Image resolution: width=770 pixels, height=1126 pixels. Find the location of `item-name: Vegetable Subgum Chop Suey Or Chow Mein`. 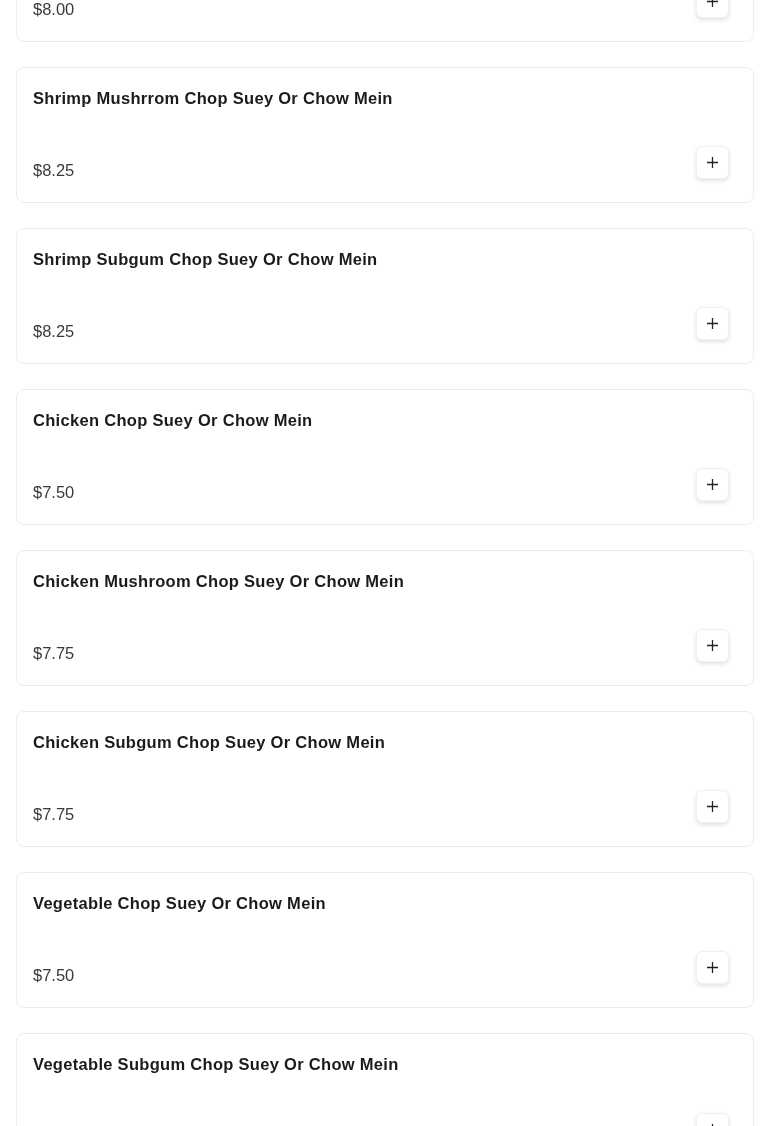

item-name: Vegetable Subgum Chop Suey Or Chow Mein is located at coordinates (216, 1064).